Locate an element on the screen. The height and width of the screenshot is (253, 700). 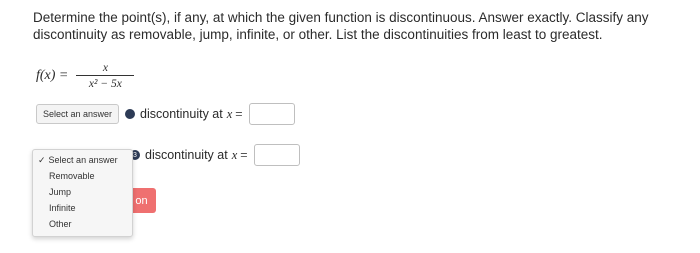
fraction: x x² − 5x is located at coordinates (105, 76).